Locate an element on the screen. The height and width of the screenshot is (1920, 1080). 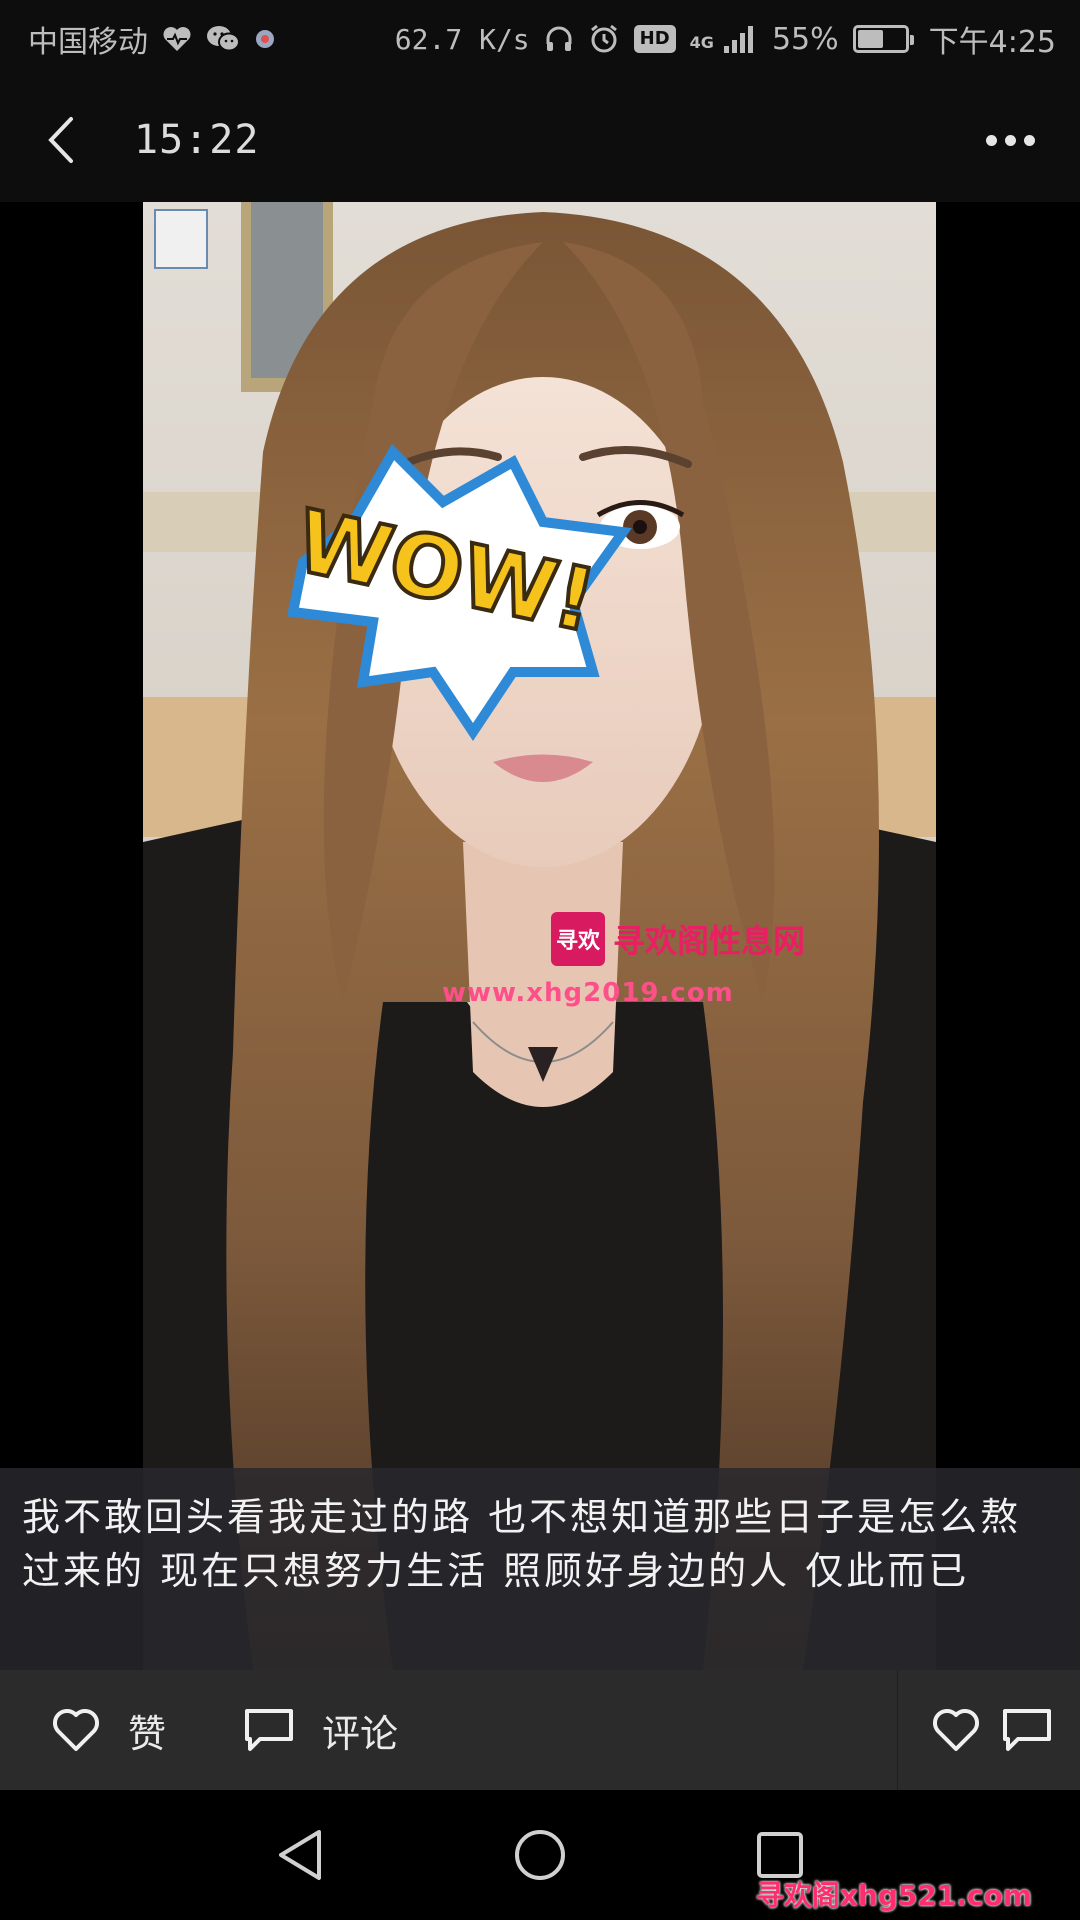
back-button is located at coordinates (60, 140).